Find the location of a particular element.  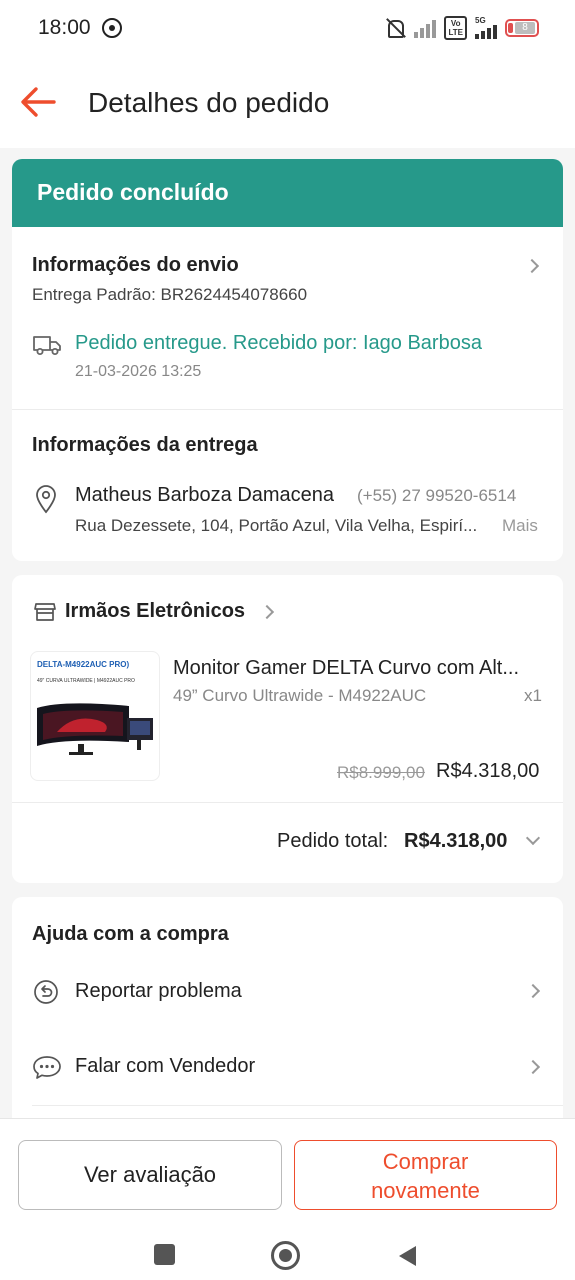

page-title: Detalhes do pedido is located at coordinates (209, 102).